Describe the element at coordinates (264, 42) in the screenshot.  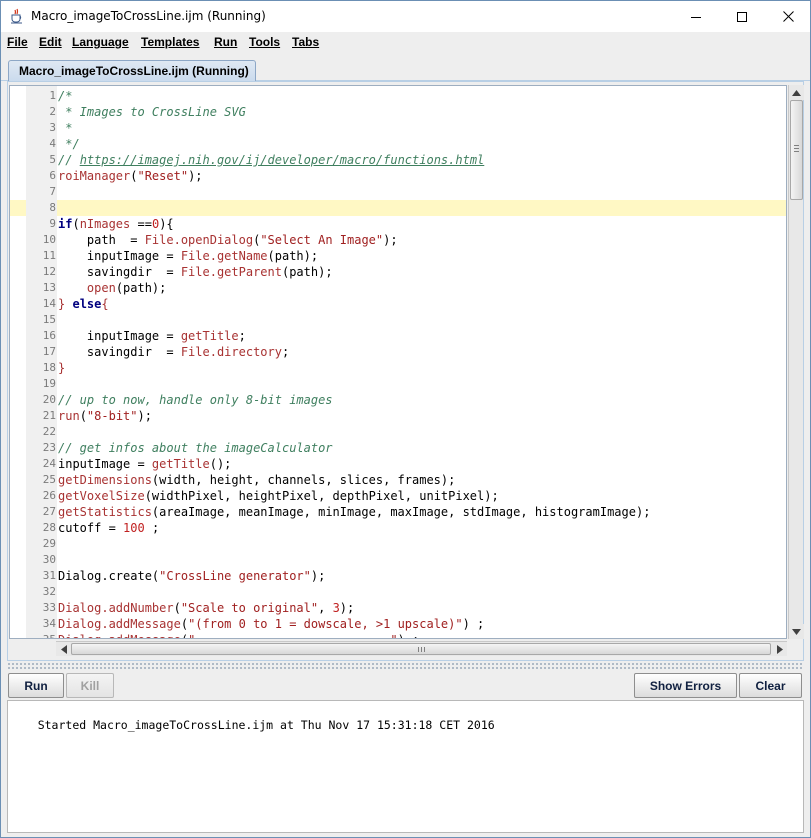
I see `menu-tools: Tools` at that location.